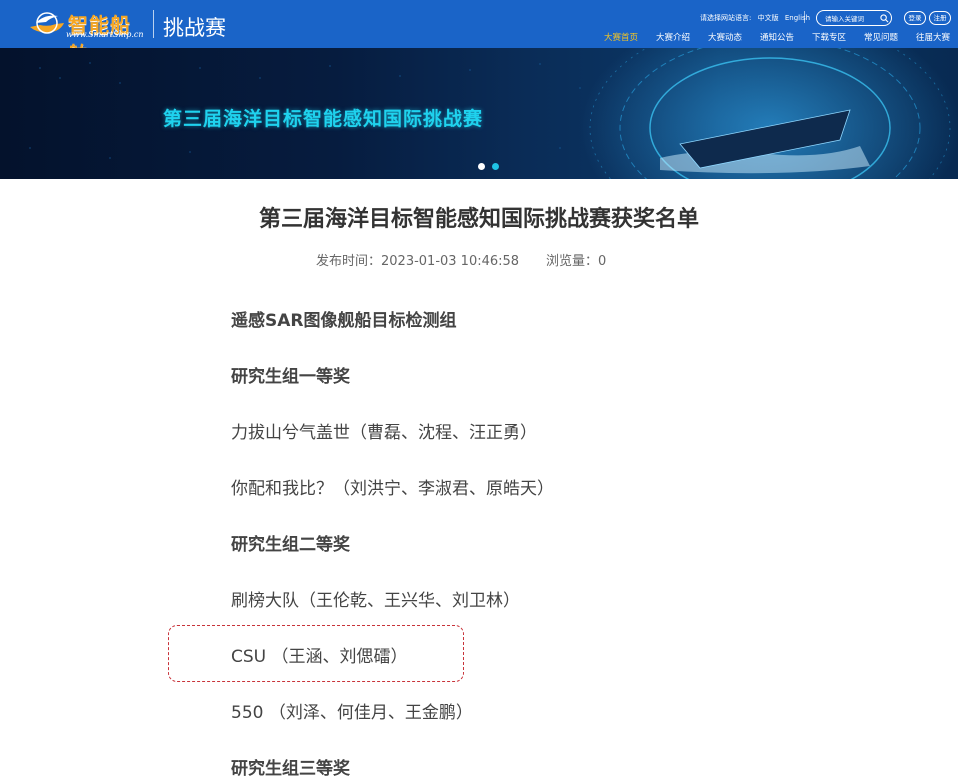 The height and width of the screenshot is (782, 958). What do you see at coordinates (323, 119) in the screenshot?
I see `banner-title: 第三届海洋目标智能感知国际挑战赛` at bounding box center [323, 119].